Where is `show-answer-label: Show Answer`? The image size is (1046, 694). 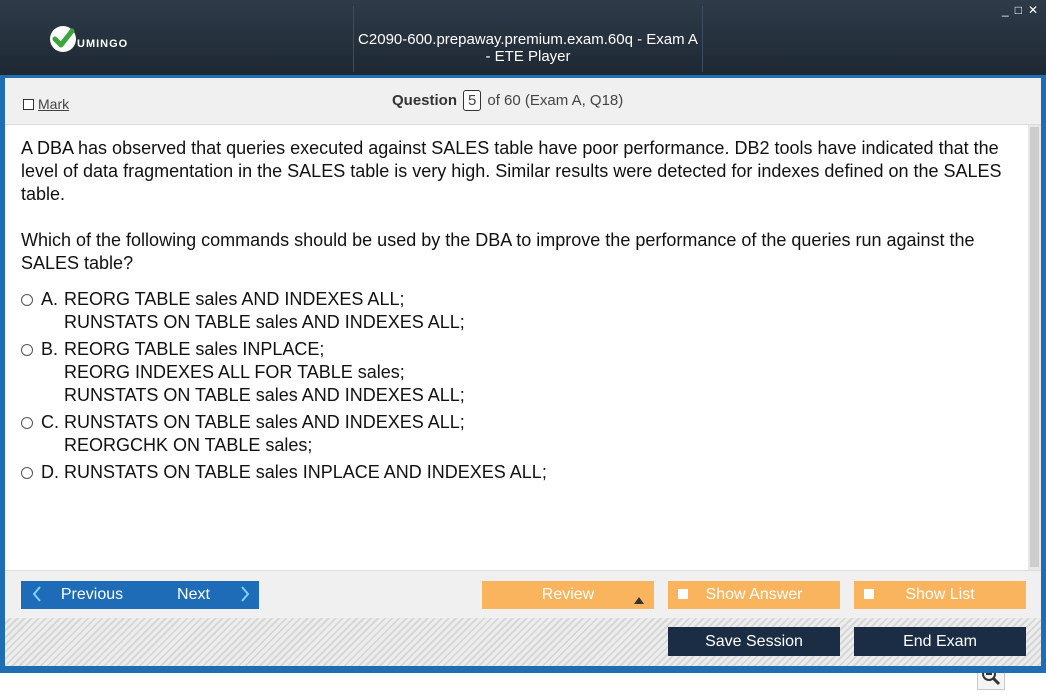 show-answer-label: Show Answer is located at coordinates (754, 594).